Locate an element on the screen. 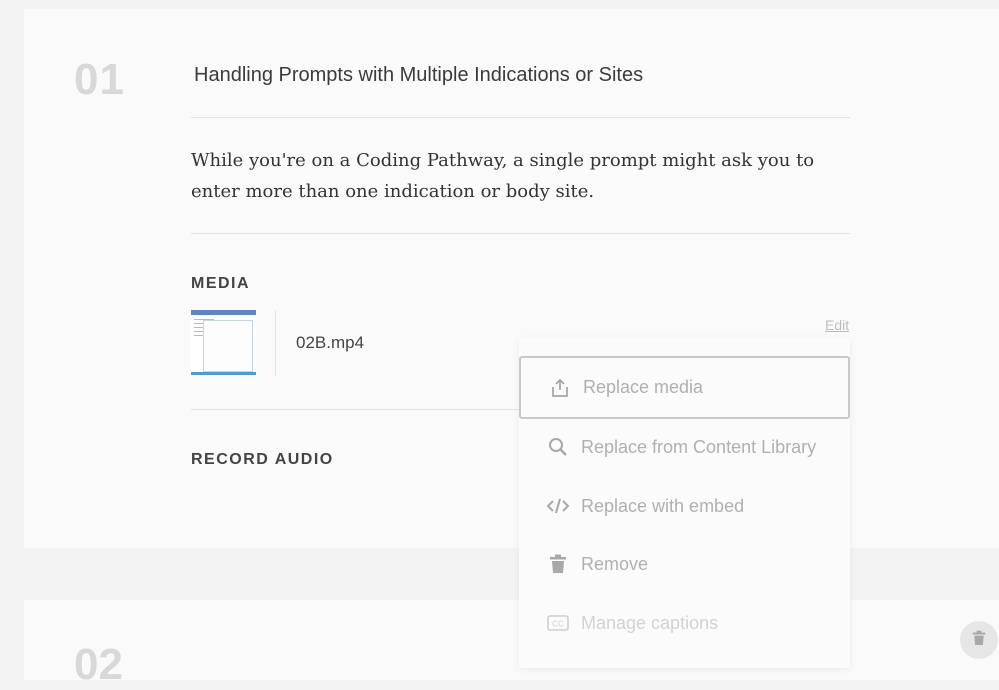 The image size is (999, 690). replace-from-library-item: Replace from Content Library is located at coordinates (684, 447).